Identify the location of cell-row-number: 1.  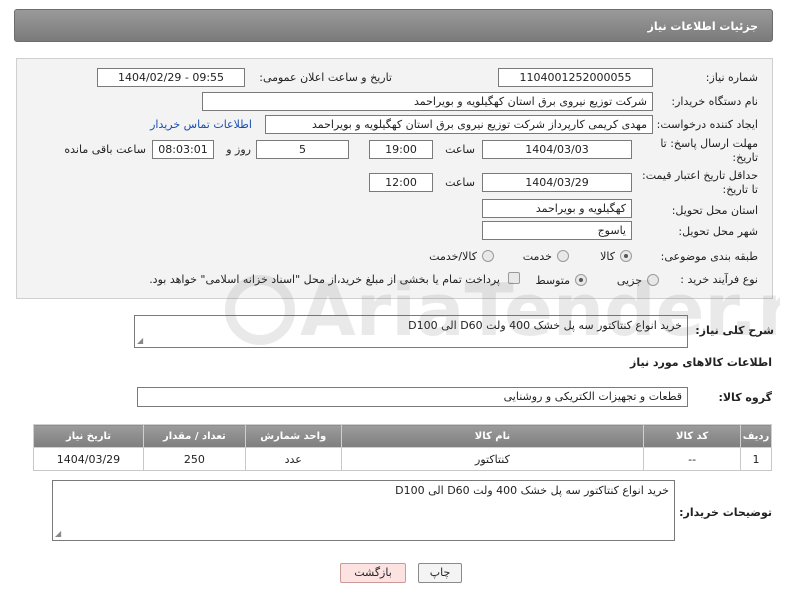
(756, 459).